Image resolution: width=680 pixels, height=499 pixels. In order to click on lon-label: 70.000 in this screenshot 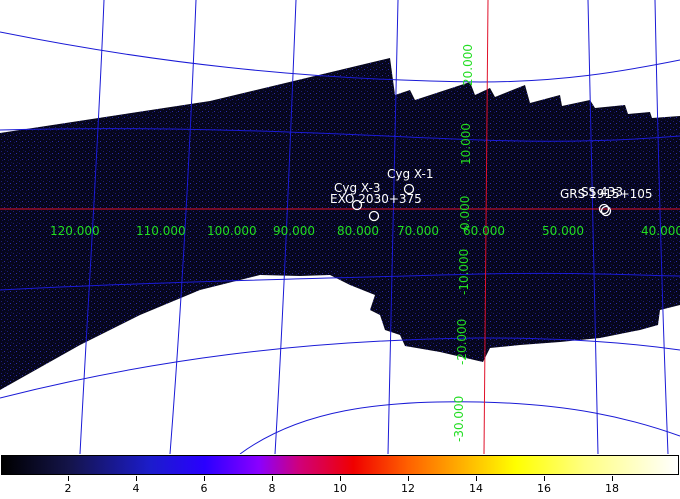, I will do `click(418, 231)`.